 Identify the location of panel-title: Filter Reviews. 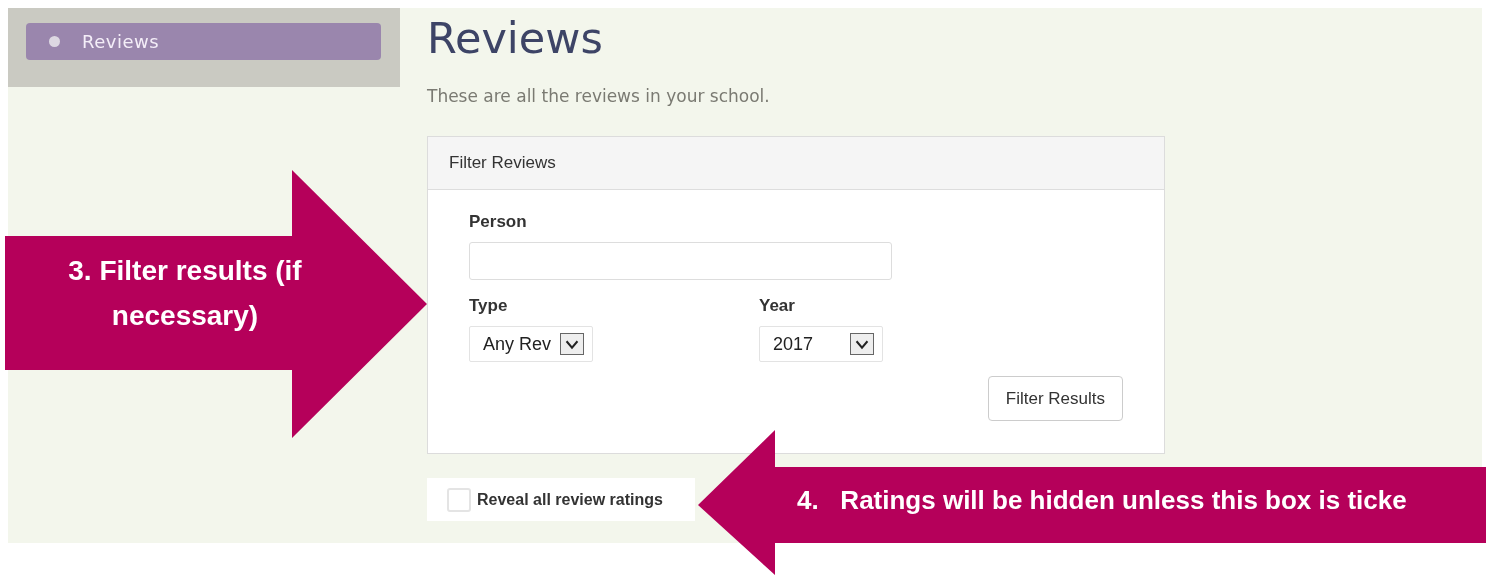
(502, 163).